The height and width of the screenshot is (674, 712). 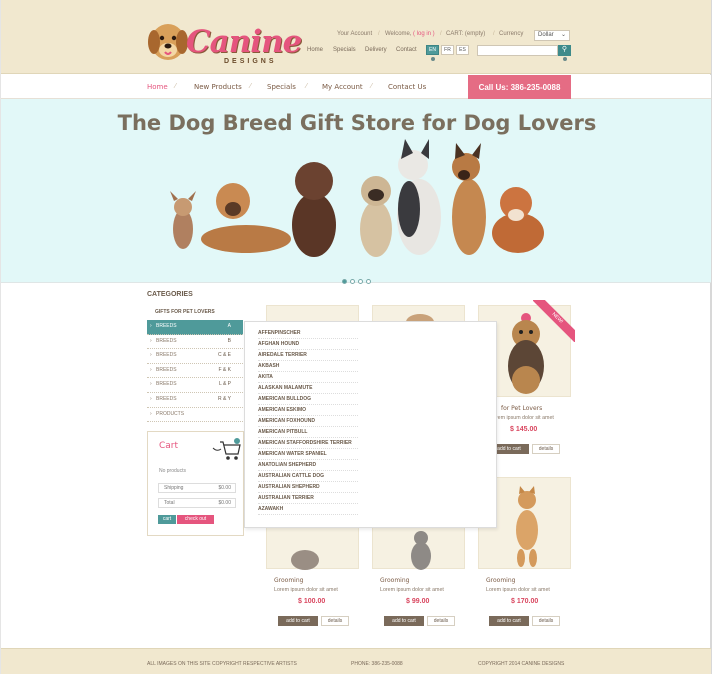 What do you see at coordinates (465, 34) in the screenshot?
I see `cart-status-link: CART: (empty)` at bounding box center [465, 34].